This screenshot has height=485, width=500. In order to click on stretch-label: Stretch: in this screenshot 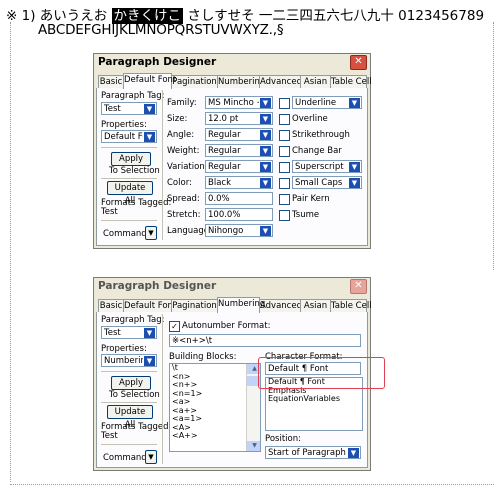, I will do `click(184, 215)`.